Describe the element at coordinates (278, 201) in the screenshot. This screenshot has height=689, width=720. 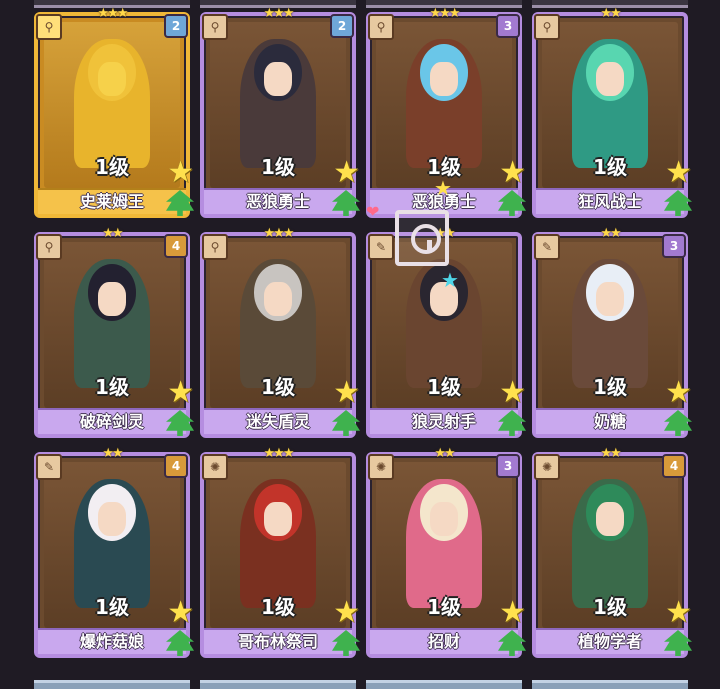
I see `card-name: 恶狼勇士` at that location.